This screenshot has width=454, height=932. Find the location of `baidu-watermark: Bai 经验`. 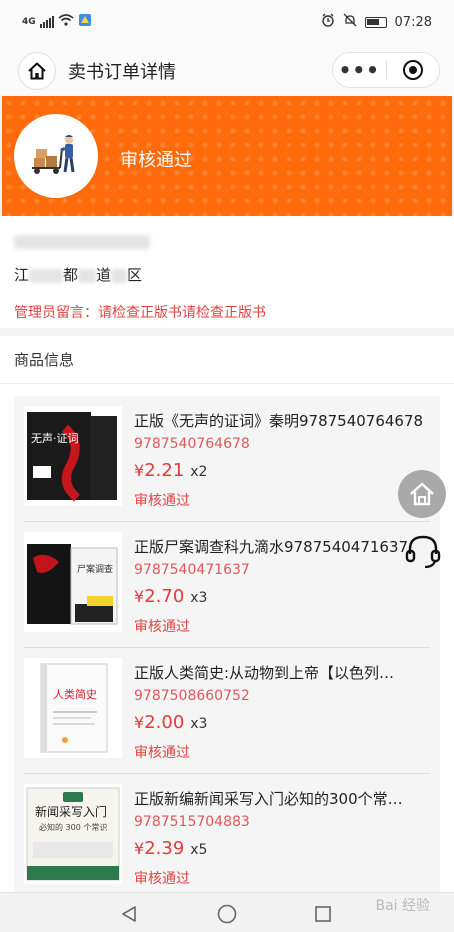

baidu-watermark: Bai 经验 is located at coordinates (402, 906).